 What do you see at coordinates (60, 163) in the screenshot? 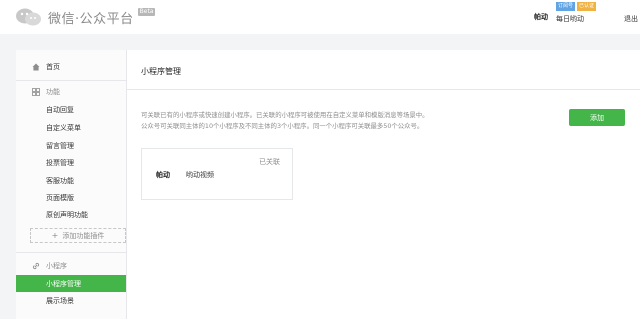
I see `sidebar-item-voting: 投票管理` at bounding box center [60, 163].